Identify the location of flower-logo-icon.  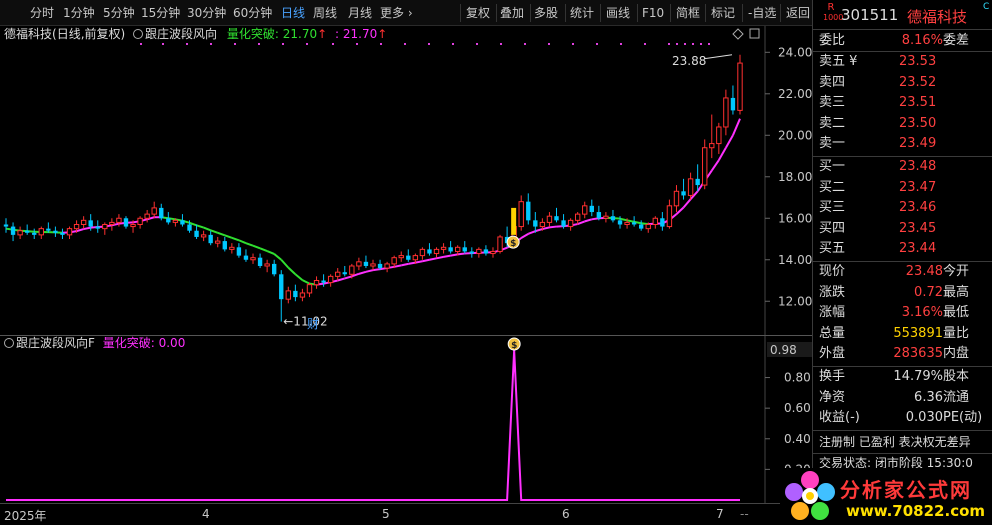
(810, 495).